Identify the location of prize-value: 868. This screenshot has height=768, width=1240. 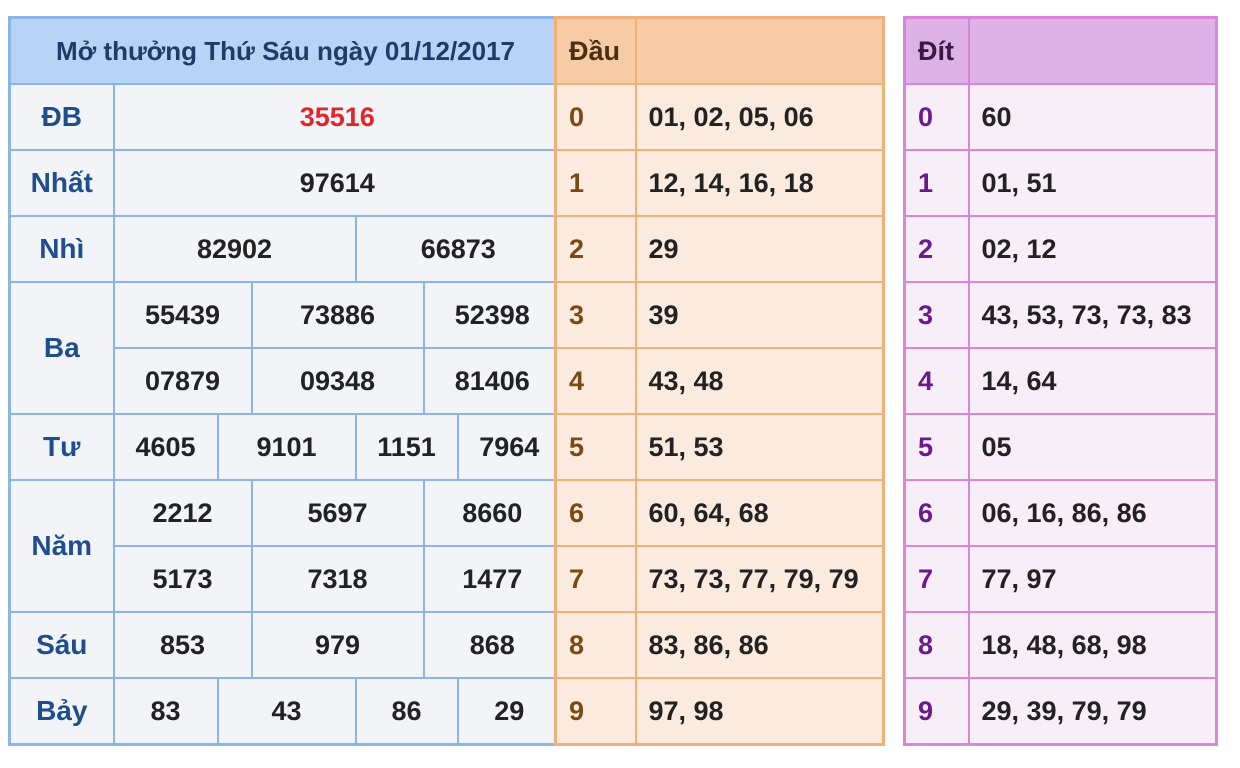
(492, 645).